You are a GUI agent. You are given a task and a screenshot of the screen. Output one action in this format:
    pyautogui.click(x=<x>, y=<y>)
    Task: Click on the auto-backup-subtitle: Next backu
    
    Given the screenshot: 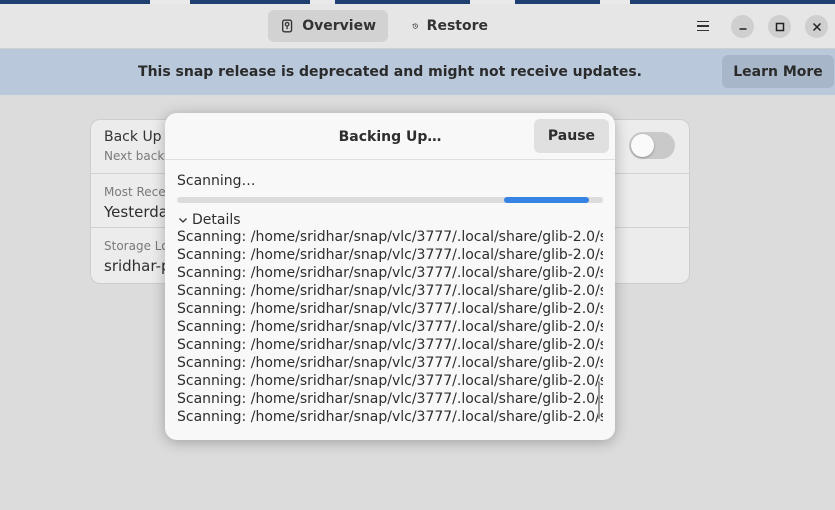 What is the action you would take?
    pyautogui.click(x=138, y=156)
    